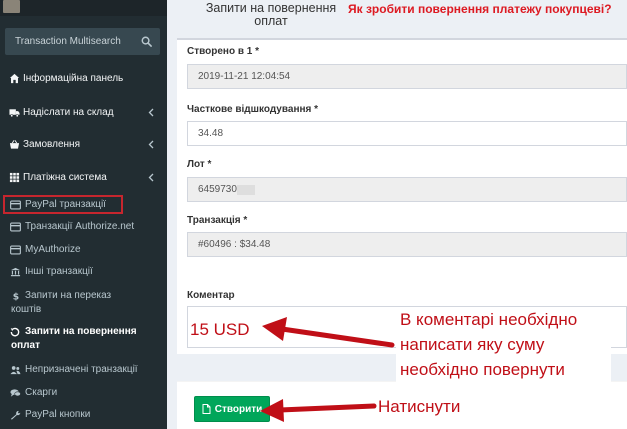 This screenshot has height=429, width=627. I want to click on sidebar-item-myauthorize: MyAuthorize, so click(83, 250).